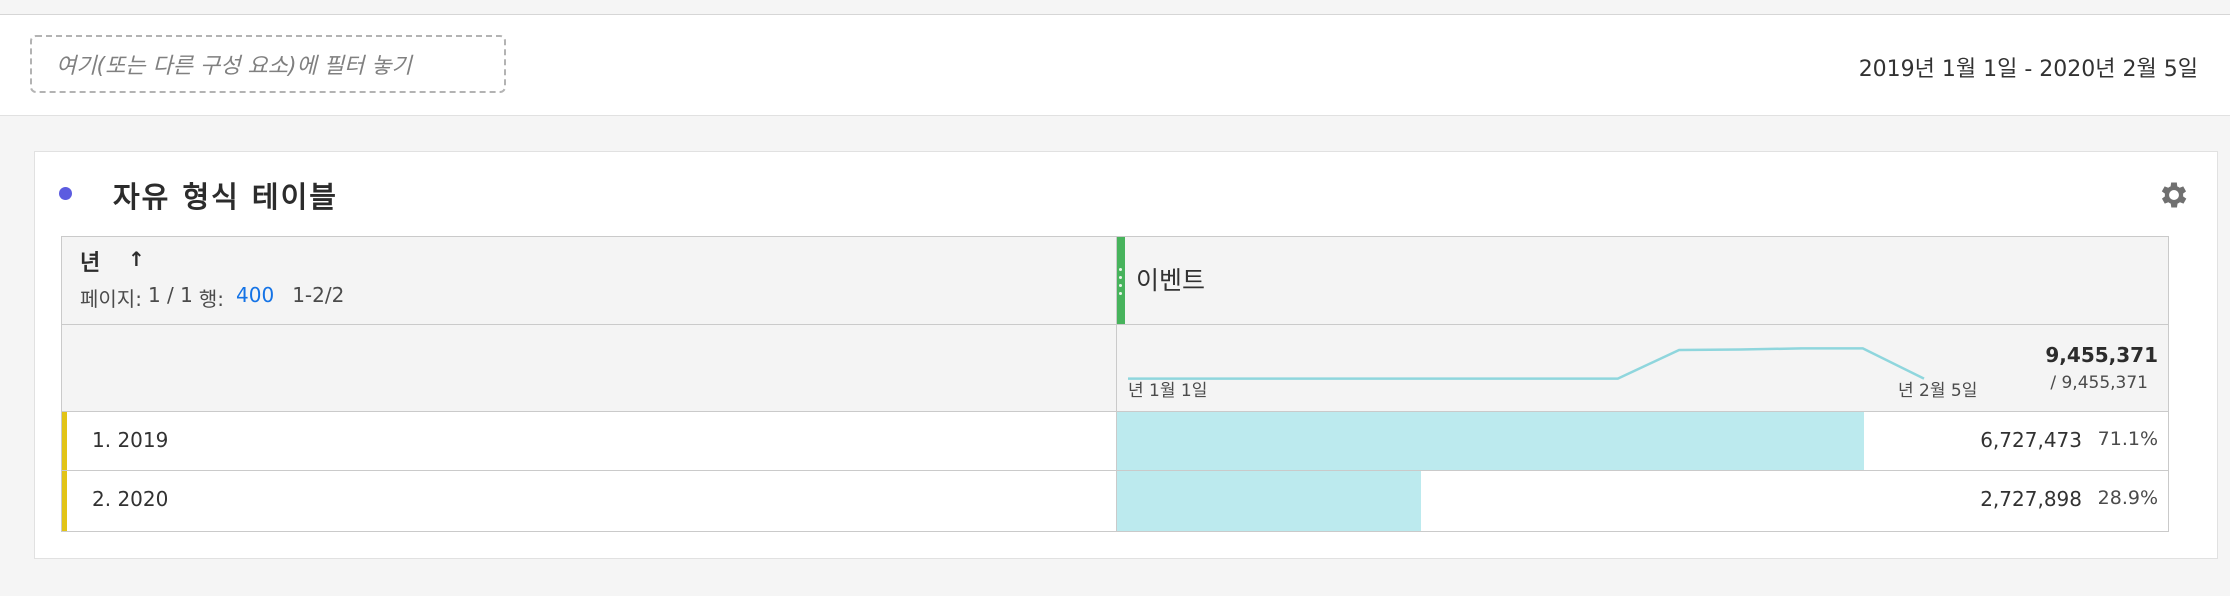  I want to click on column-divider, so click(1116, 384).